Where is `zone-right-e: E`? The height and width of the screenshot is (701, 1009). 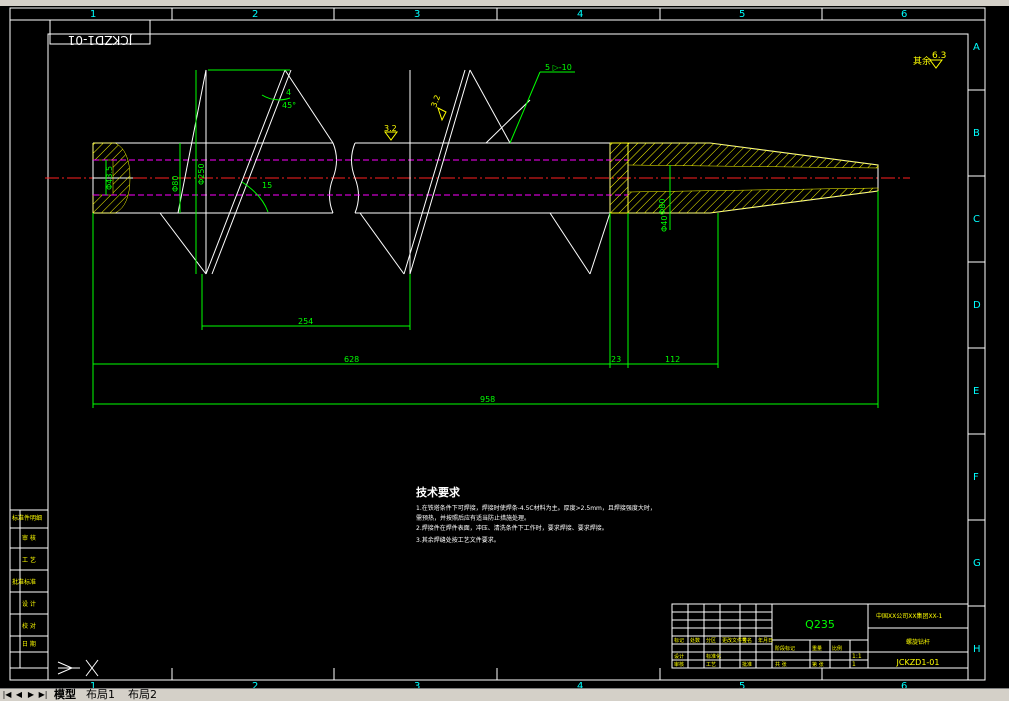 zone-right-e: E is located at coordinates (976, 391).